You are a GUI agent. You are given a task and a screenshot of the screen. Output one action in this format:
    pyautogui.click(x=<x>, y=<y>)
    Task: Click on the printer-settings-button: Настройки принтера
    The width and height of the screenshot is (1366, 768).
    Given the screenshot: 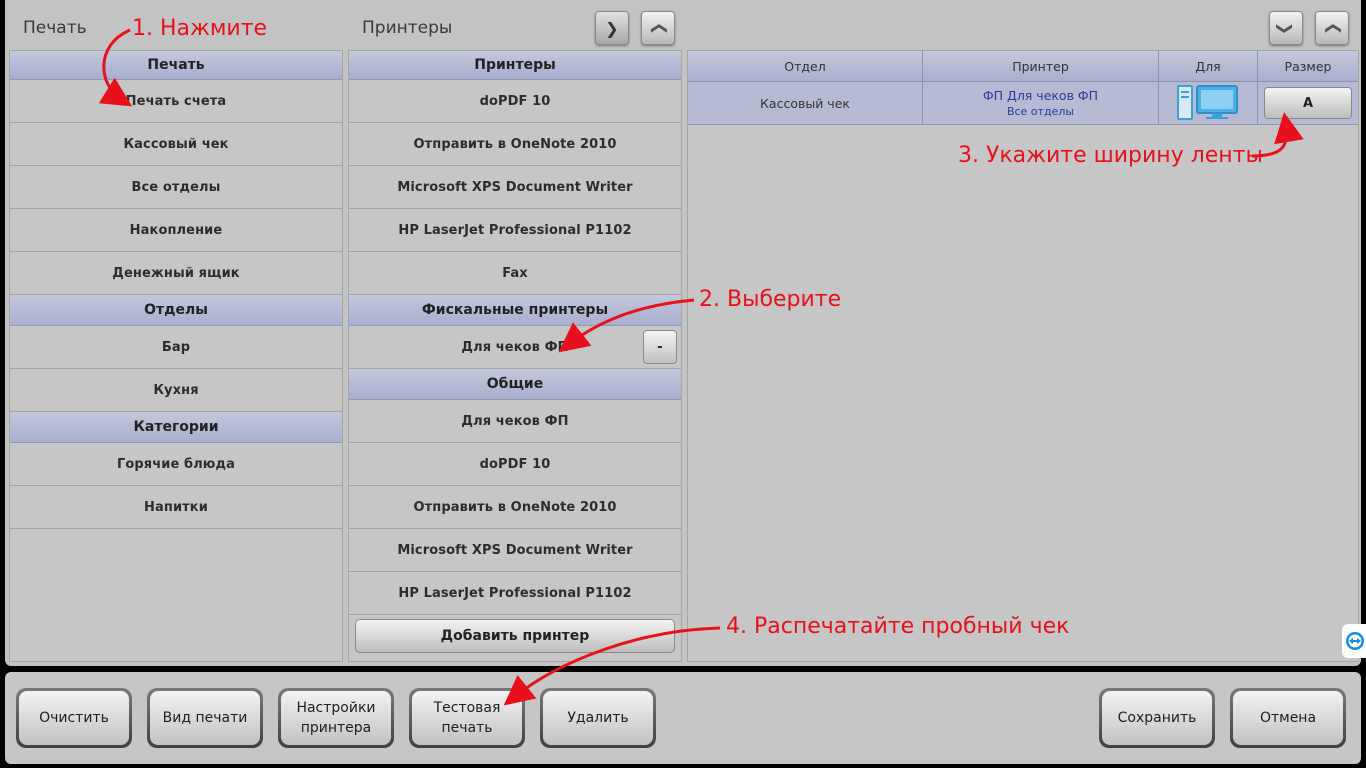 What is the action you would take?
    pyautogui.click(x=336, y=718)
    